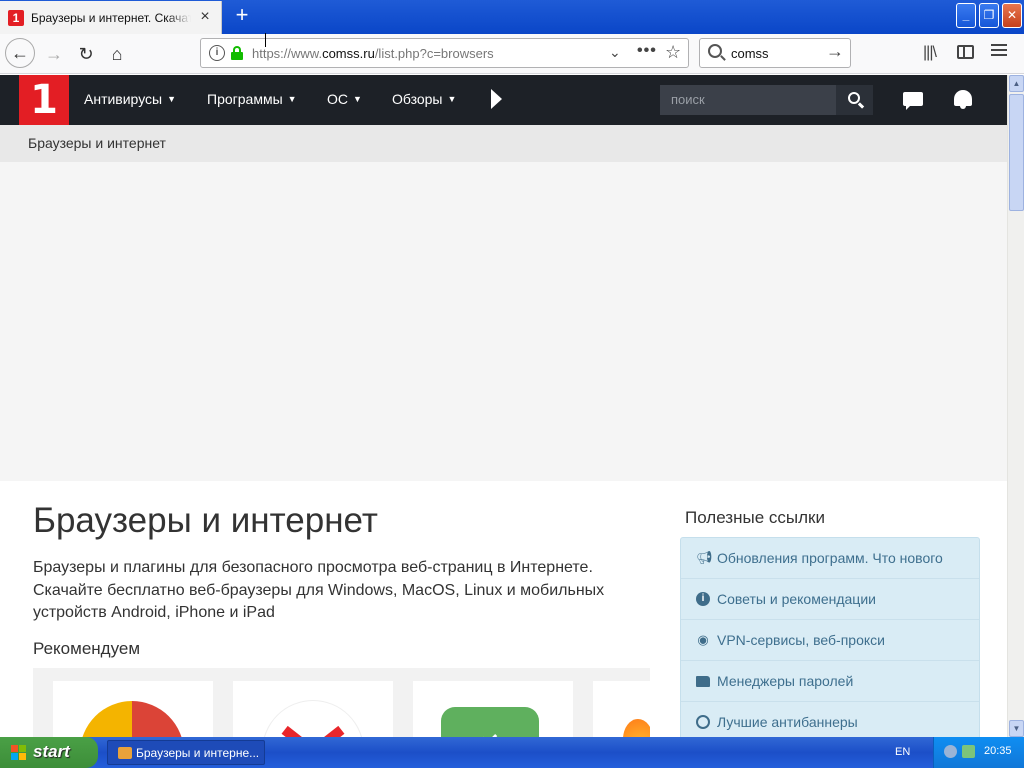  I want to click on menu-os: ОС ▼, so click(344, 99).